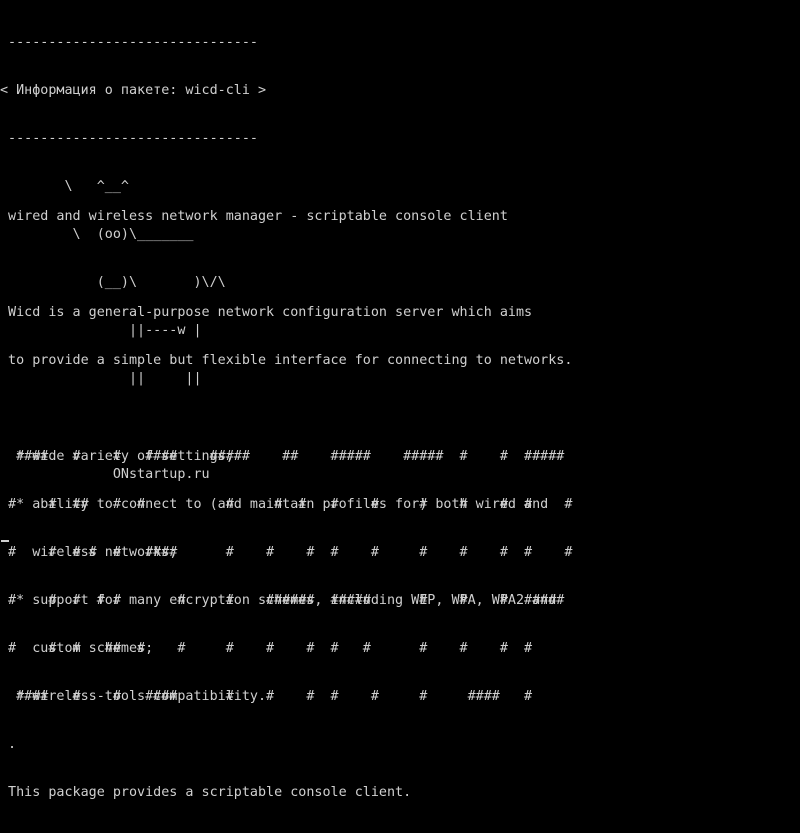 The width and height of the screenshot is (800, 833). Describe the element at coordinates (5, 541) in the screenshot. I see `text-cursor` at that location.